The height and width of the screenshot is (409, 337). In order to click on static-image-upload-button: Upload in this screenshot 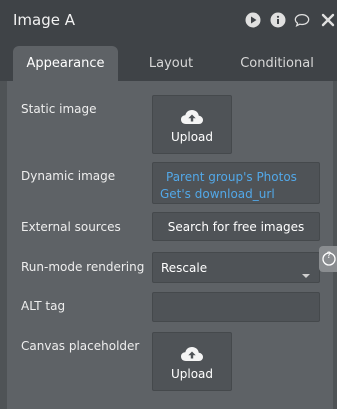, I will do `click(192, 124)`.